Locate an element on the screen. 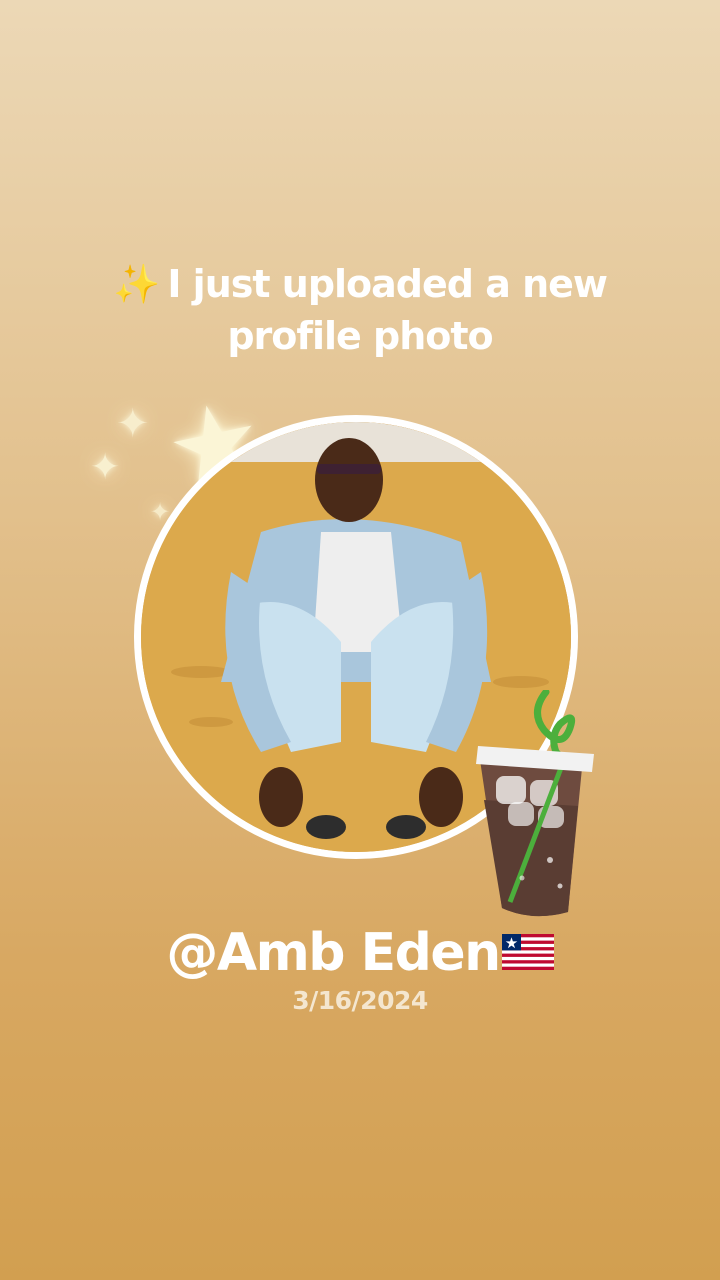 The image size is (720, 1280). username: @Amb Eden is located at coordinates (360, 953).